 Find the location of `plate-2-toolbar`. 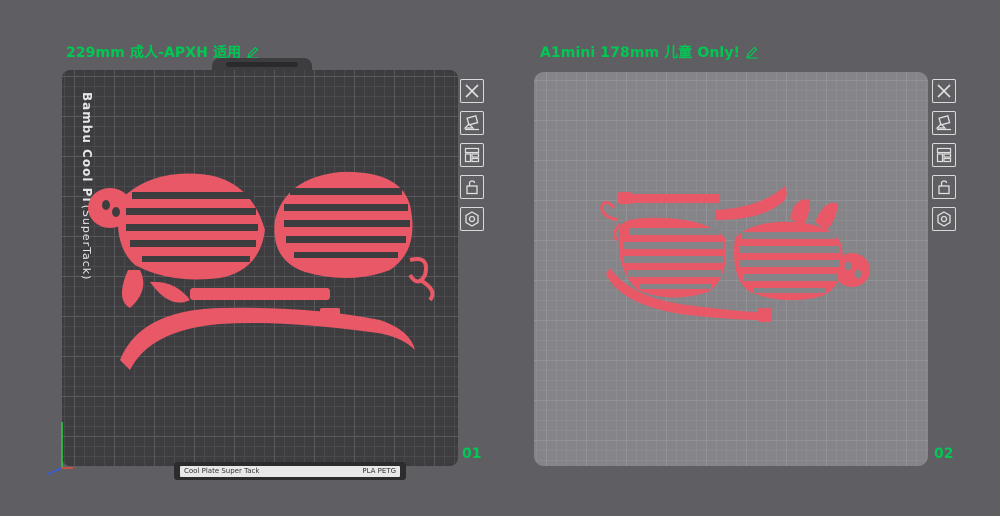

plate-2-toolbar is located at coordinates (944, 155).